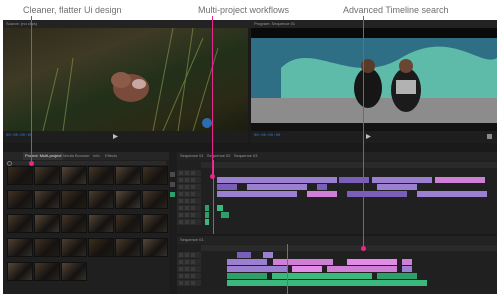 The width and height of the screenshot is (500, 297). I want to click on tab-sequence: Sequence 01, so click(192, 239).